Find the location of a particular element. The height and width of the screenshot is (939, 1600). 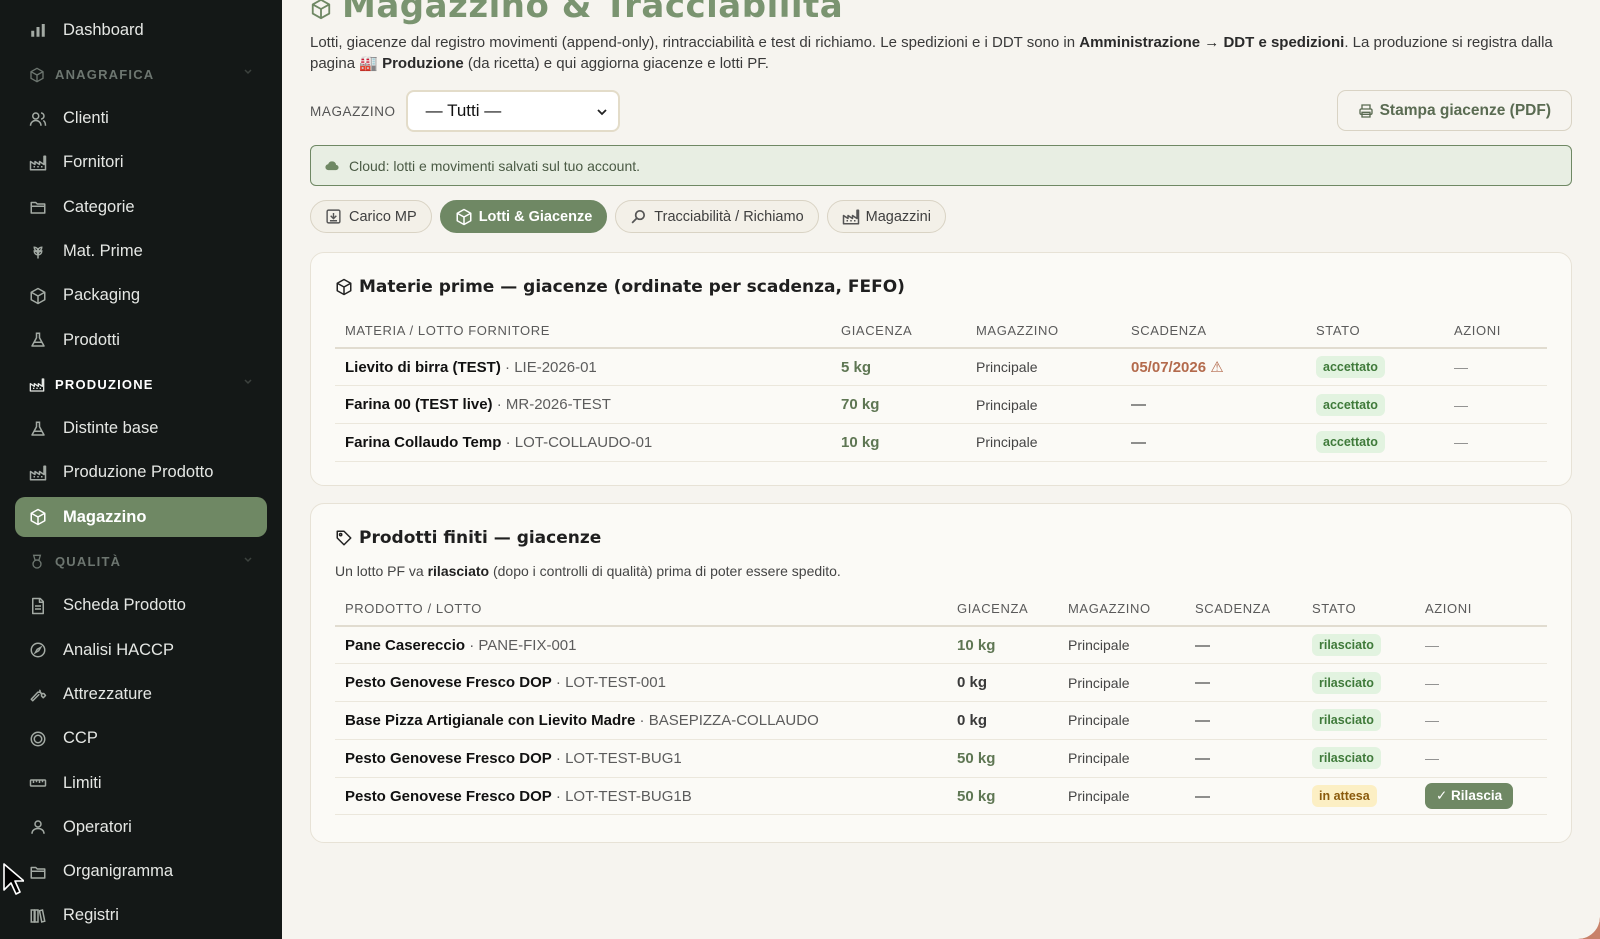

sidebar-item-analisi-haccp: Analisi HACCP is located at coordinates (141, 650).